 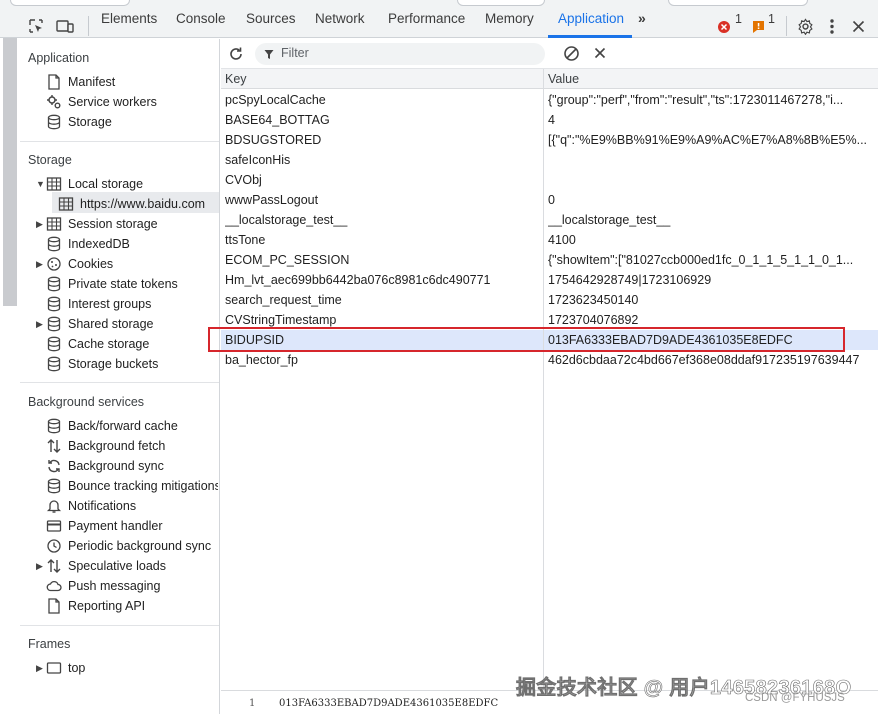 What do you see at coordinates (131, 364) in the screenshot?
I see `sidebar-item-storage-buckets: Storage buckets` at bounding box center [131, 364].